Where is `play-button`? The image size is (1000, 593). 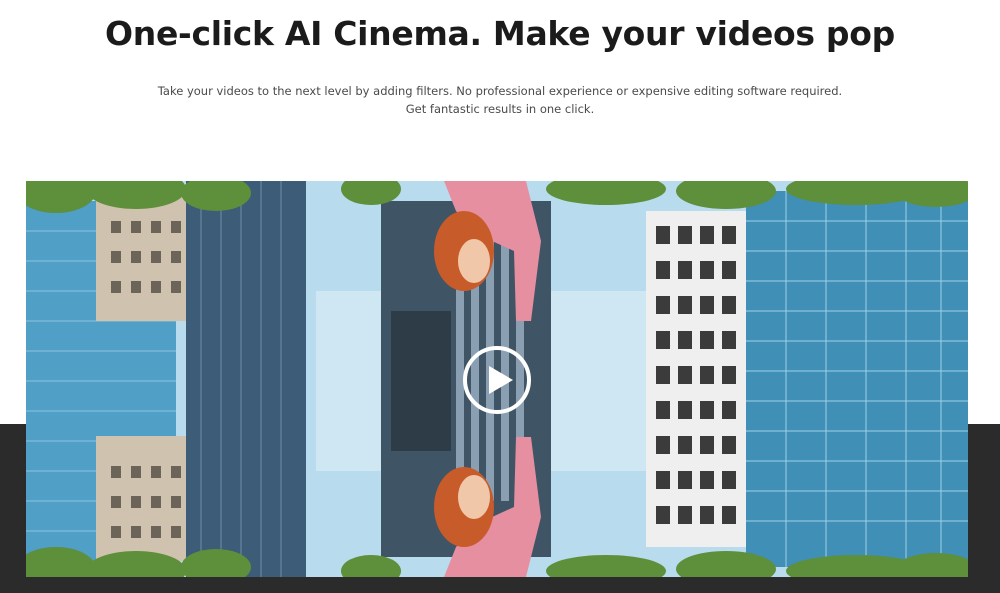
play-button is located at coordinates (497, 380).